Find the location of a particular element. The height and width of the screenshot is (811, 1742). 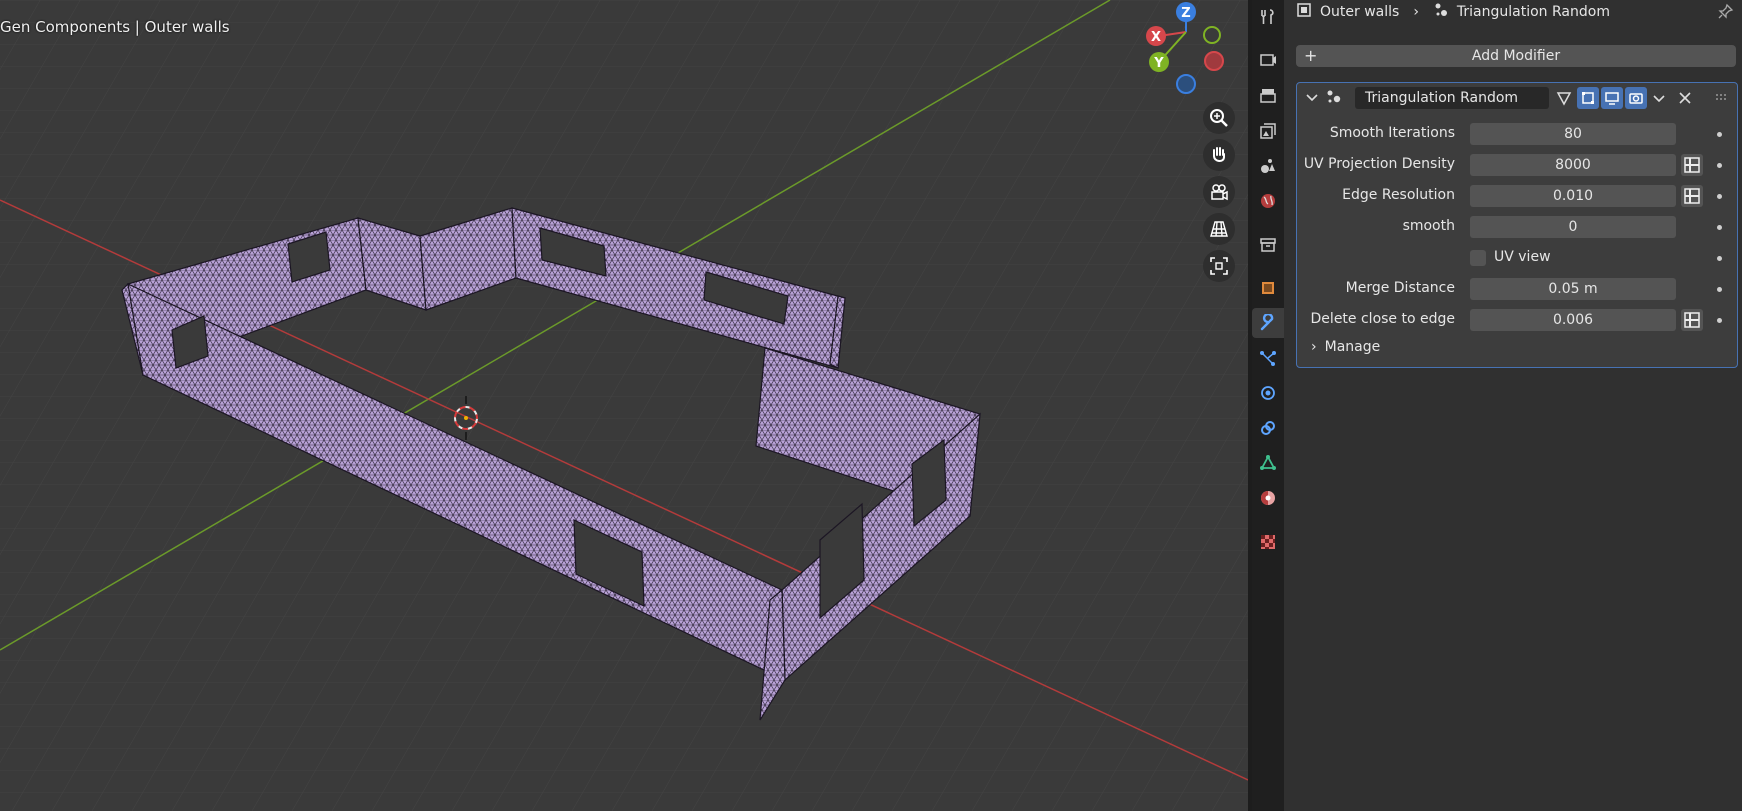

material-icon is located at coordinates (1268, 498).